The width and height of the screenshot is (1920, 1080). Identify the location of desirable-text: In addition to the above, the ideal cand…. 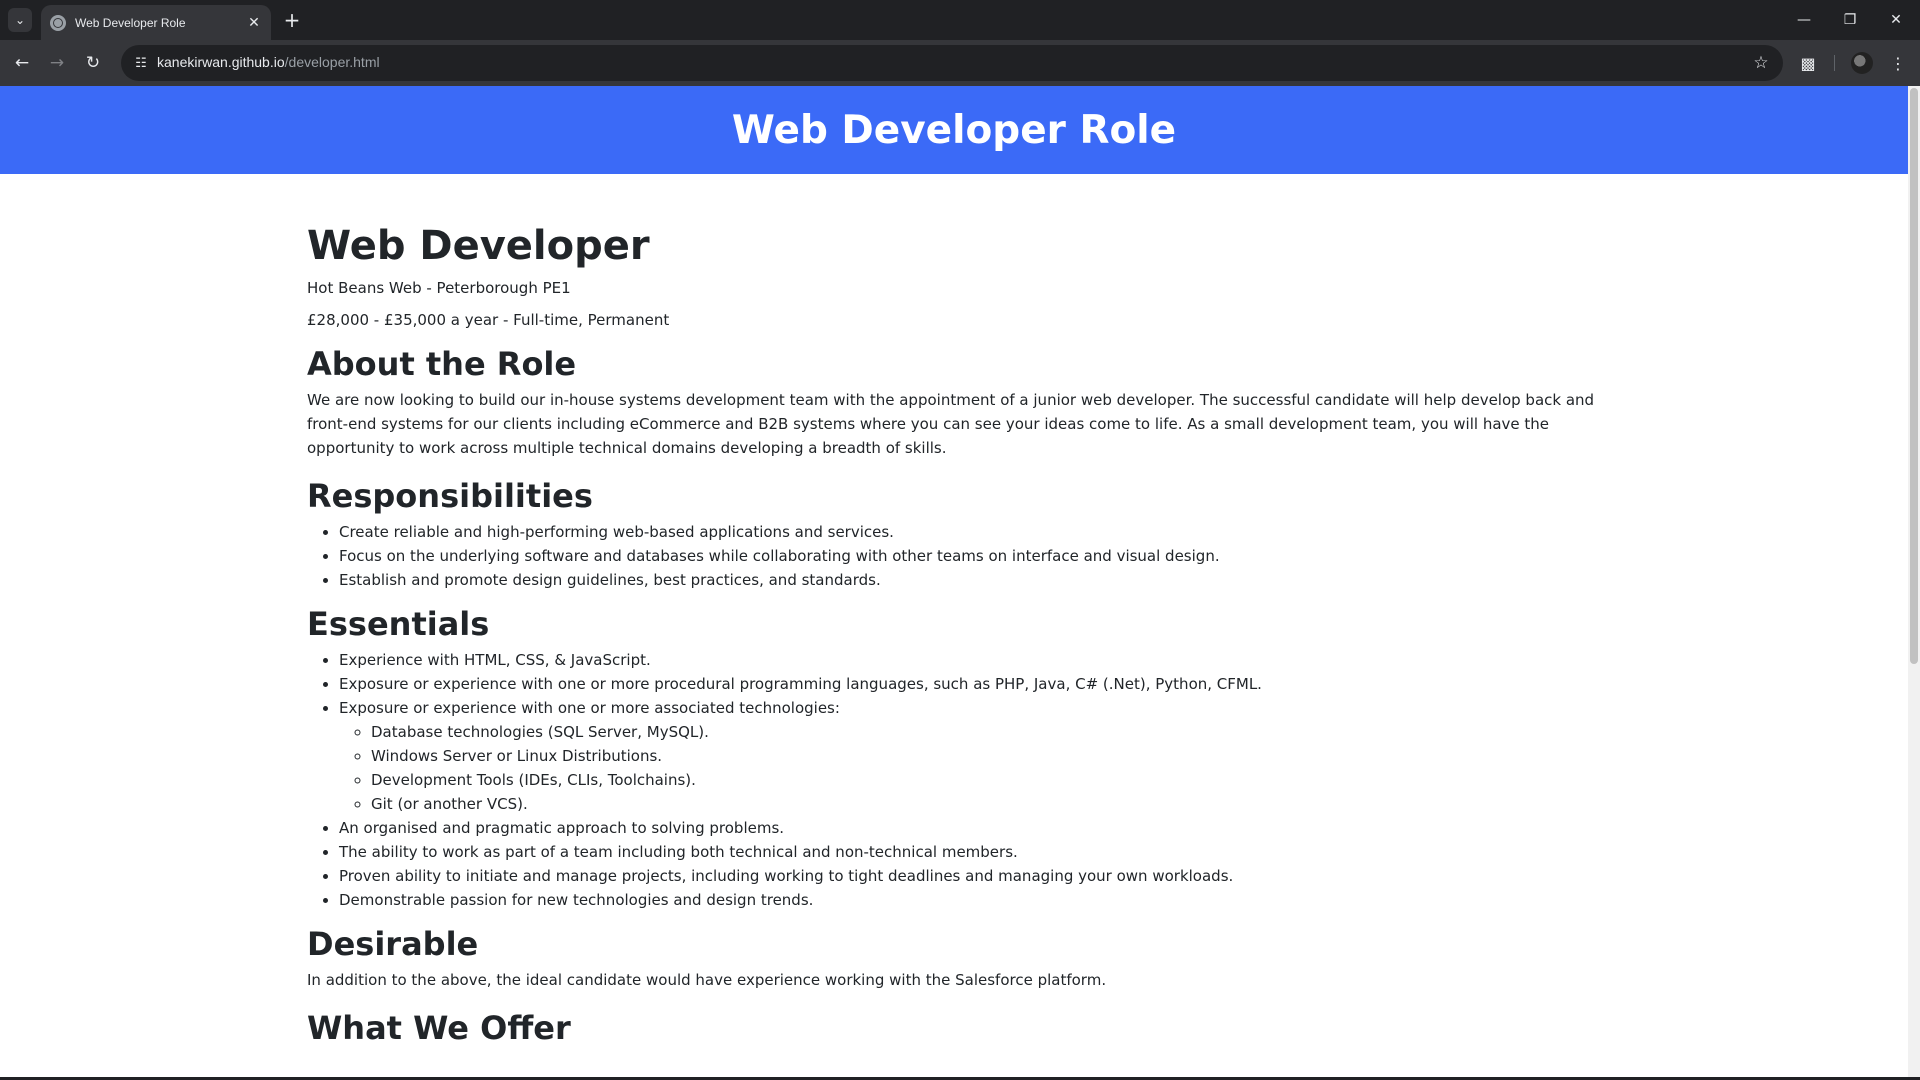
(707, 980).